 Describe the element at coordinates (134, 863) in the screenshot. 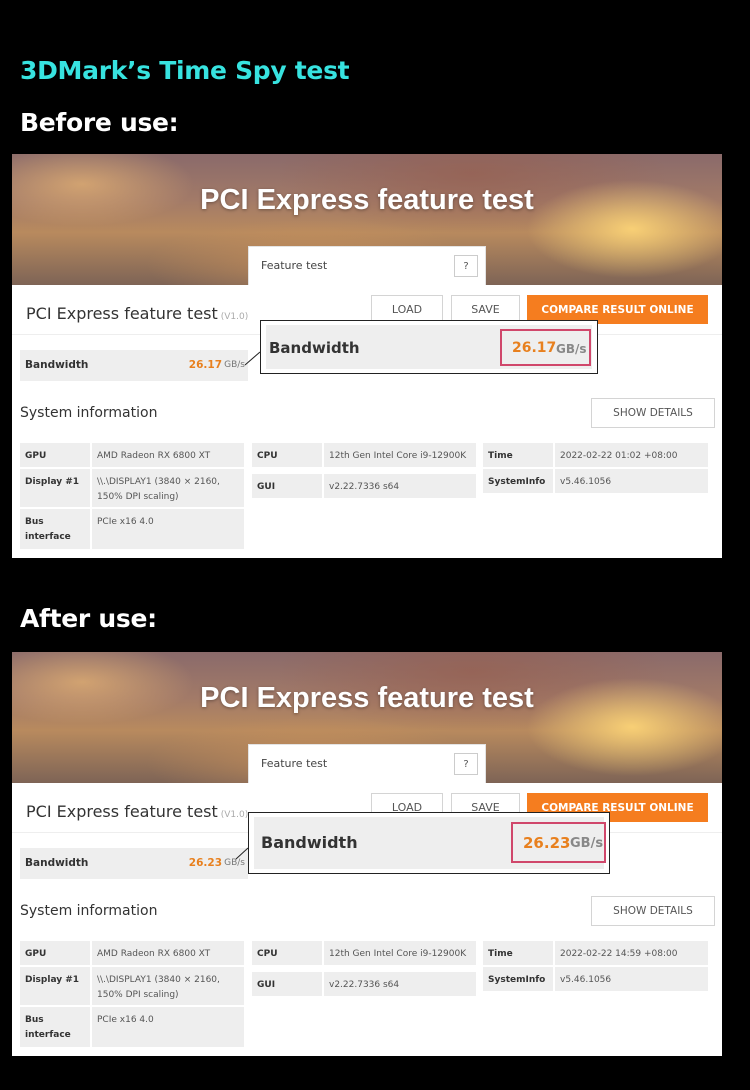

I see `bandwidth-row: Bandwidth 26.23 GB/s` at that location.